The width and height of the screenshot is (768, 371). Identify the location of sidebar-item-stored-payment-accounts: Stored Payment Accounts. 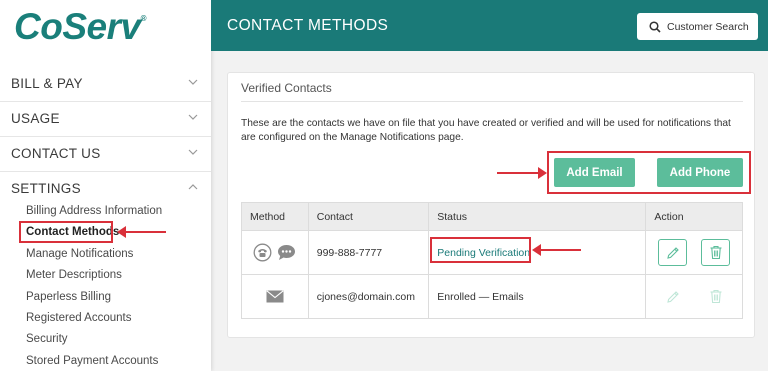
(92, 361).